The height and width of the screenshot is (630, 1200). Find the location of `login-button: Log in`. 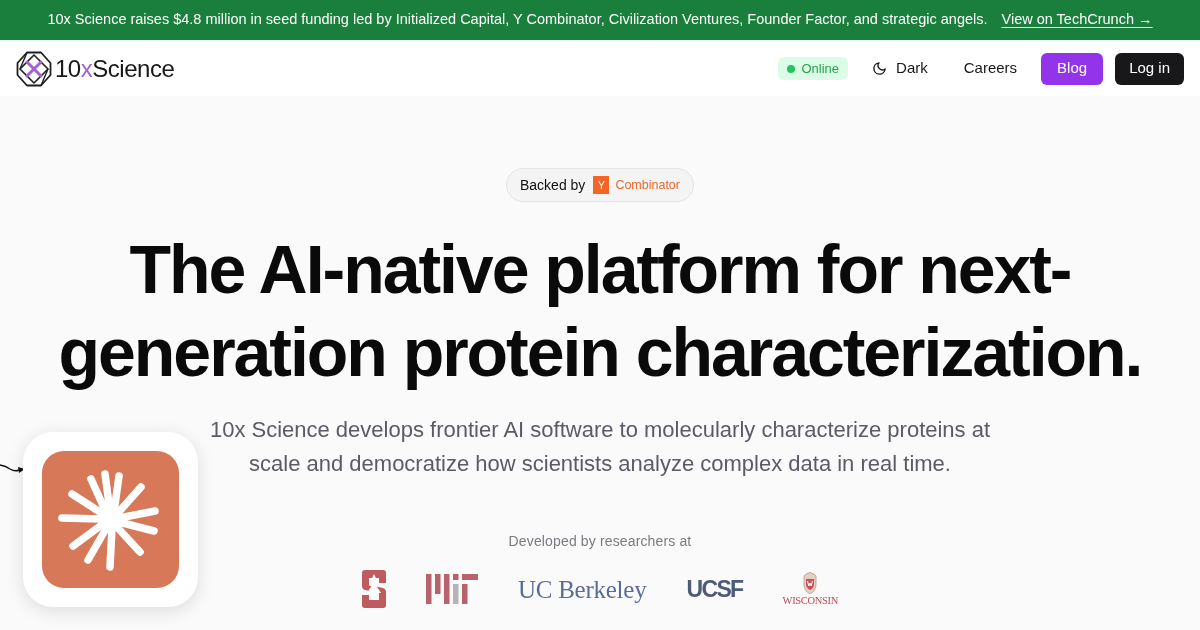

login-button: Log in is located at coordinates (1149, 68).